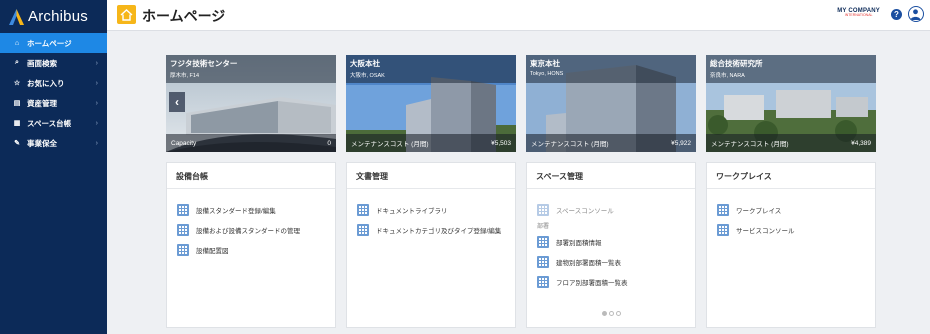 This screenshot has width=930, height=334. Describe the element at coordinates (177, 102) in the screenshot. I see `carousel-prev-button: ‹` at that location.